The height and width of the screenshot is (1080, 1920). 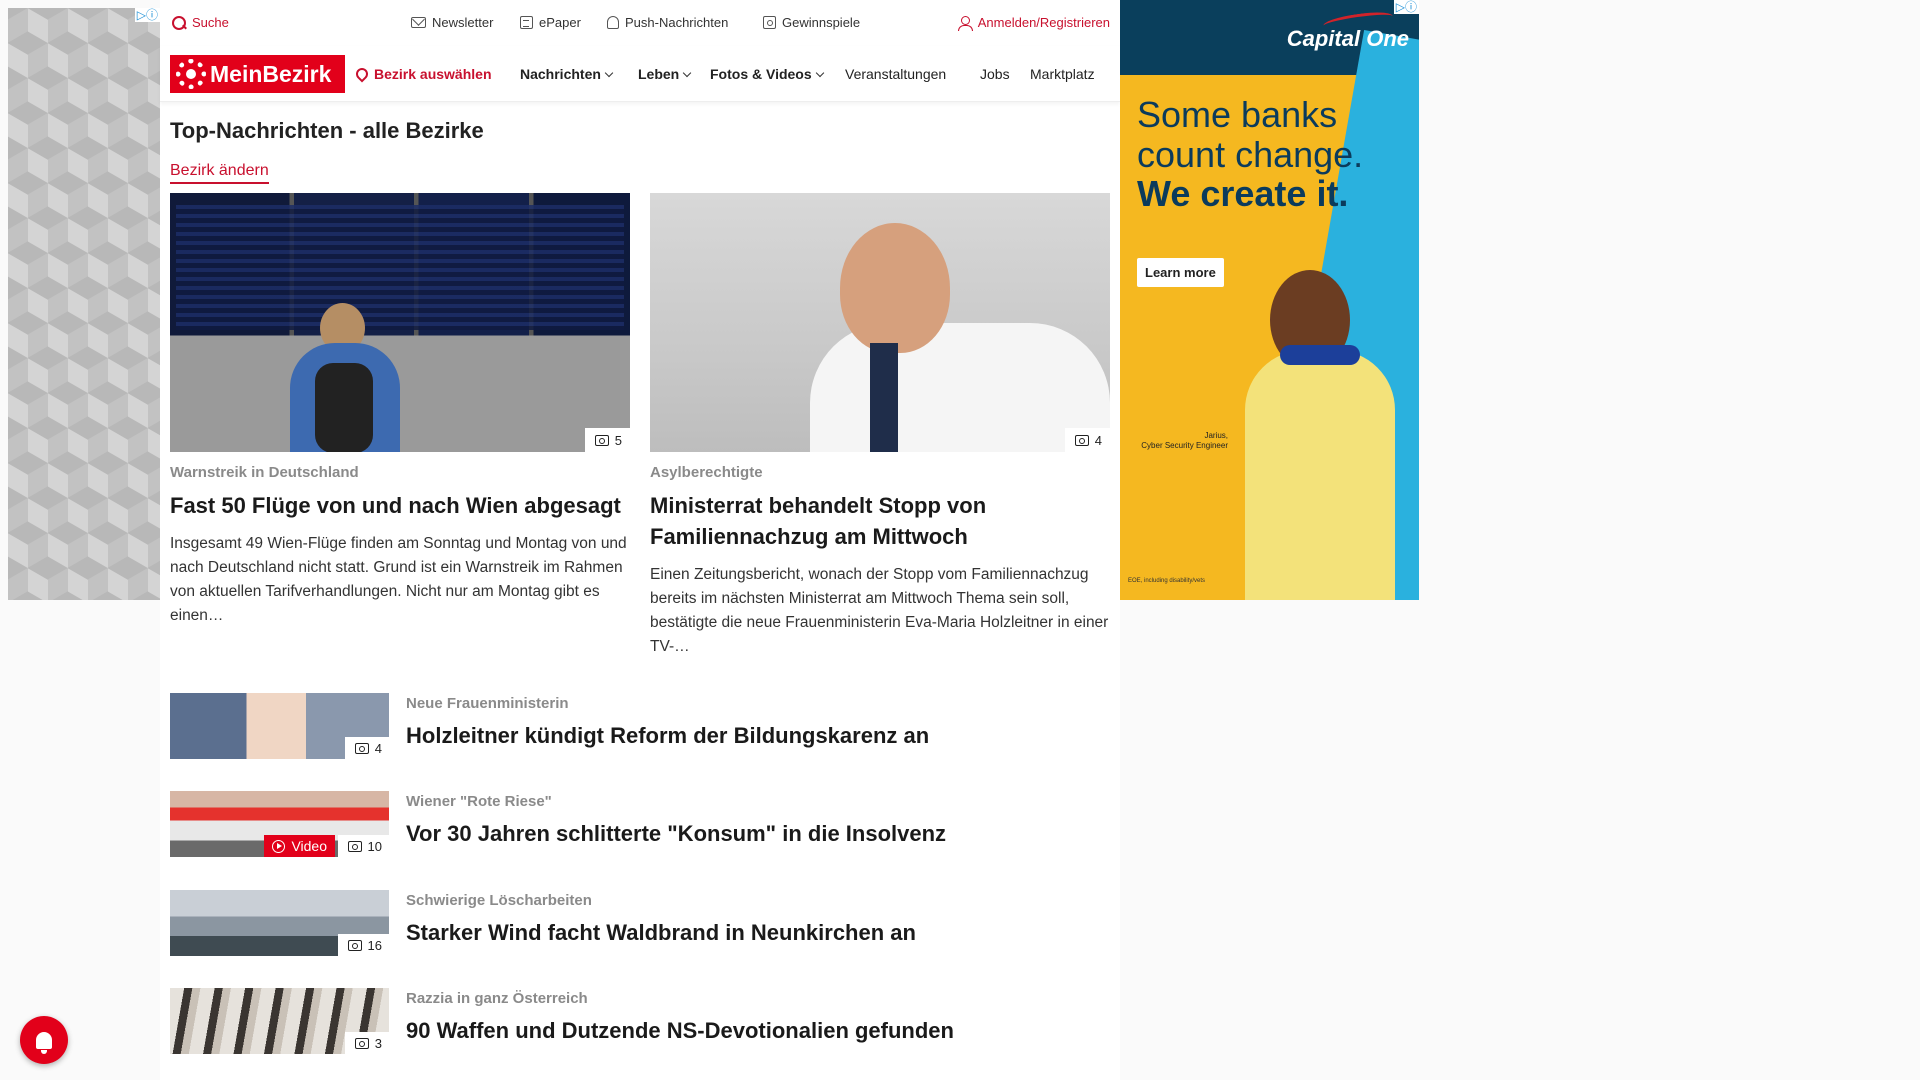 What do you see at coordinates (526, 22) in the screenshot?
I see `newspaper-icon` at bounding box center [526, 22].